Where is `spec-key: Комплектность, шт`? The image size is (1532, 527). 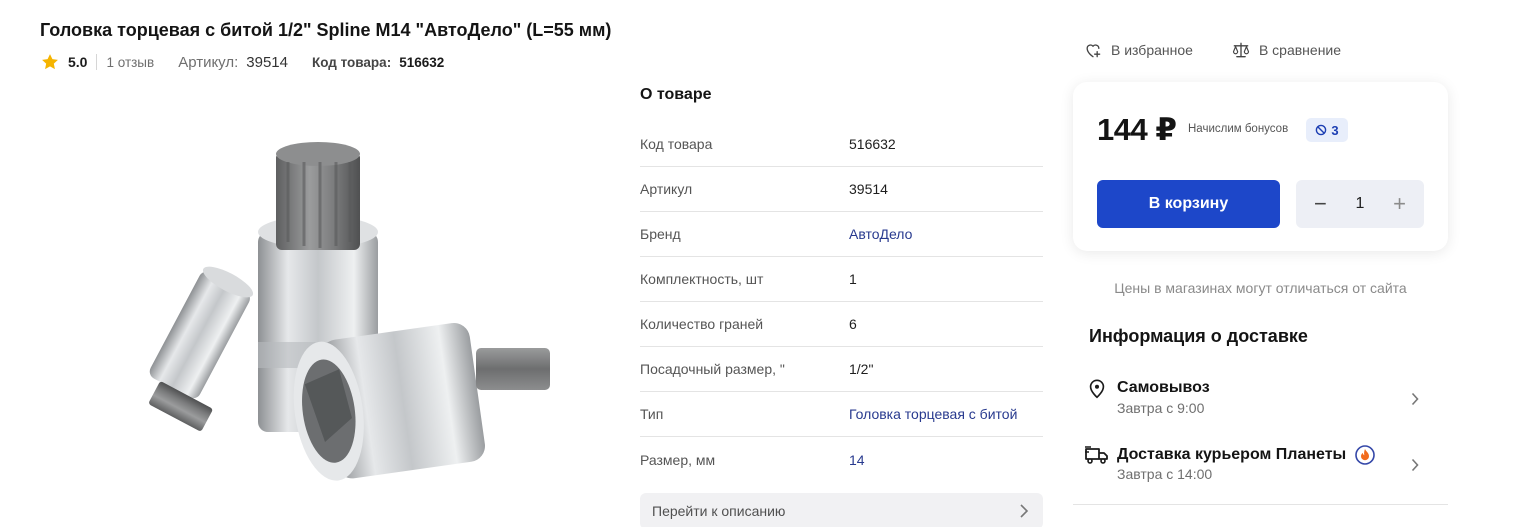 spec-key: Комплектность, шт is located at coordinates (702, 279).